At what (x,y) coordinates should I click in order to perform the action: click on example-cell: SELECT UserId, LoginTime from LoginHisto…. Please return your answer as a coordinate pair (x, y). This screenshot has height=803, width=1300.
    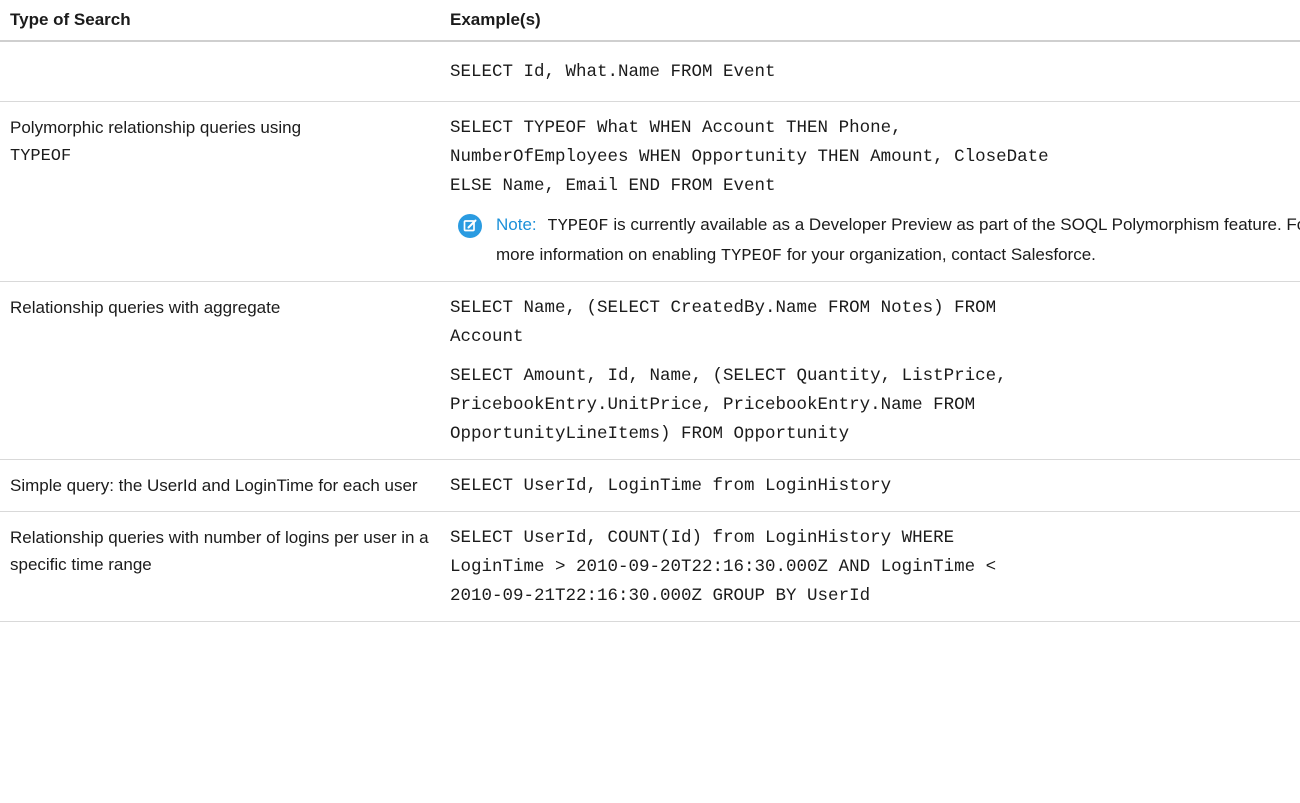
    Looking at the image, I should click on (870, 485).